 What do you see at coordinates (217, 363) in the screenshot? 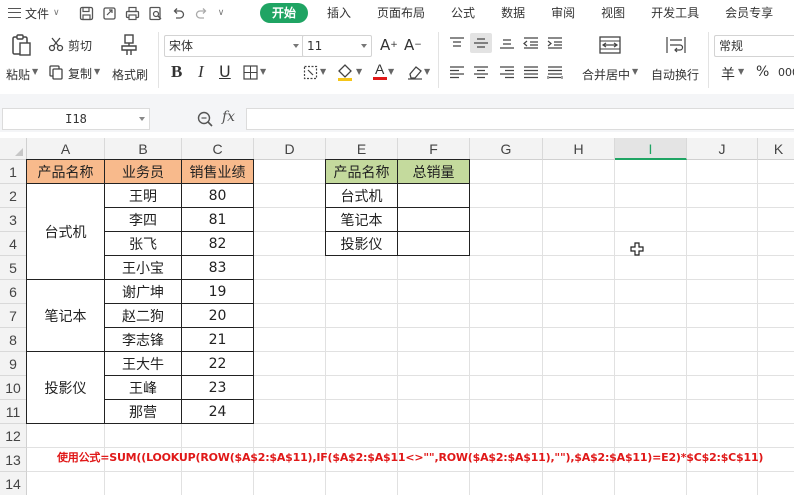
I see `sales-value-cell: 22` at bounding box center [217, 363].